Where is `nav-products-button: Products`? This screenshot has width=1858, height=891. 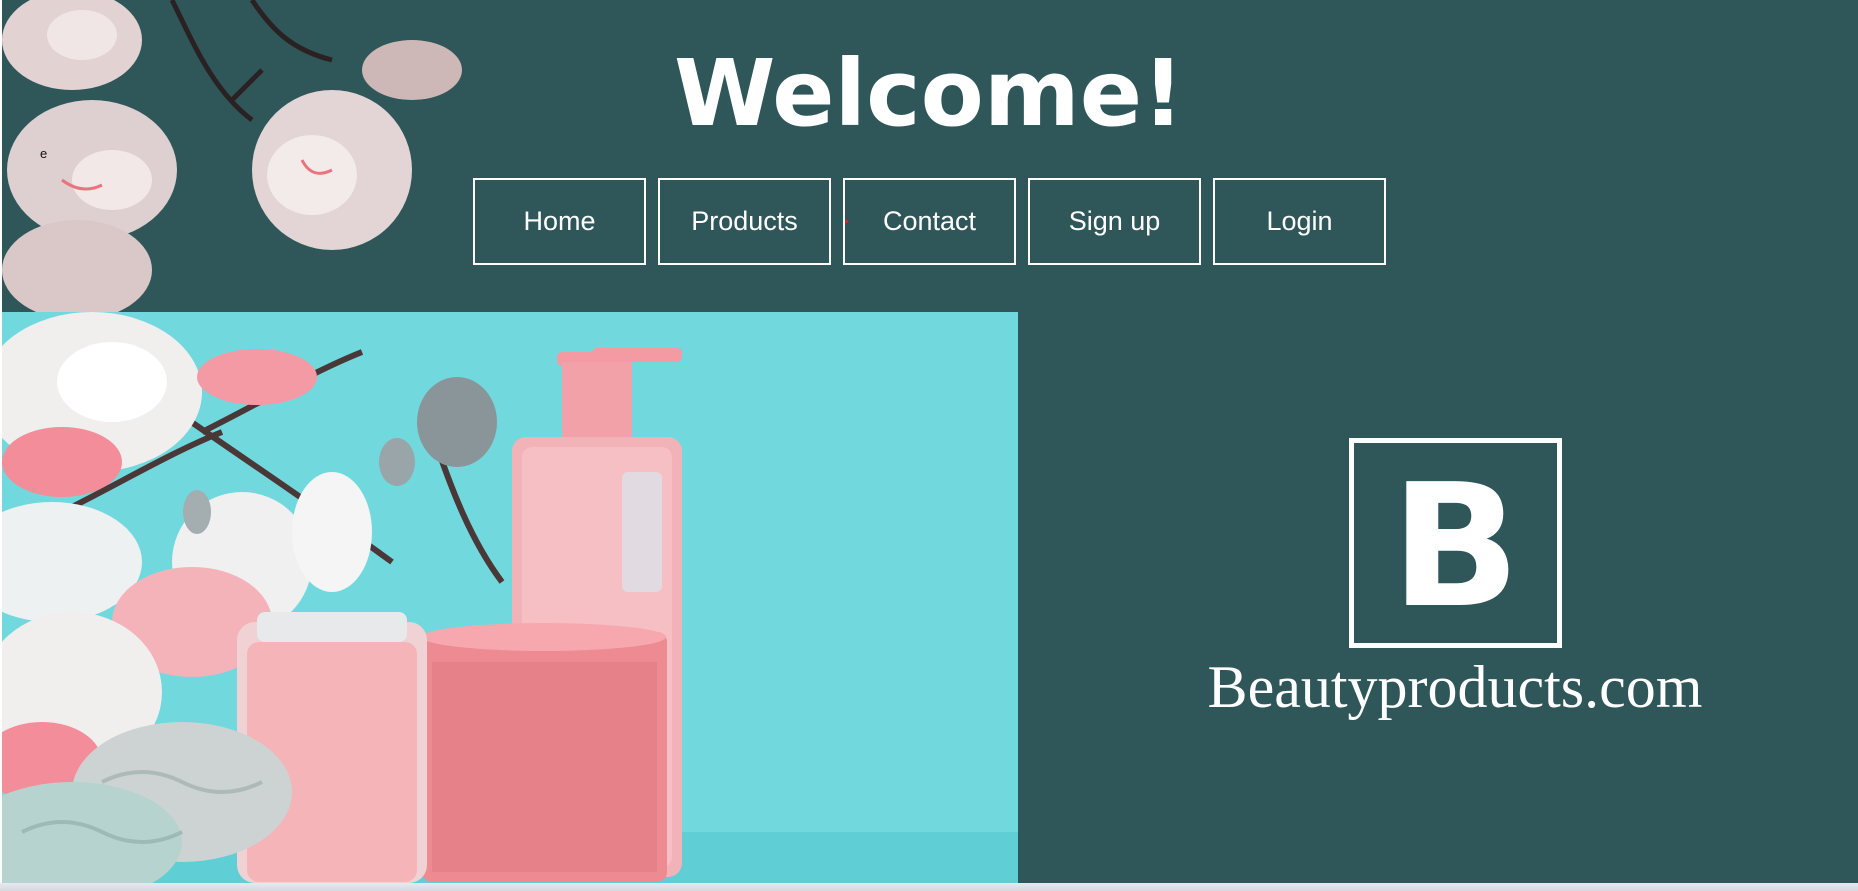
nav-products-button: Products is located at coordinates (744, 221).